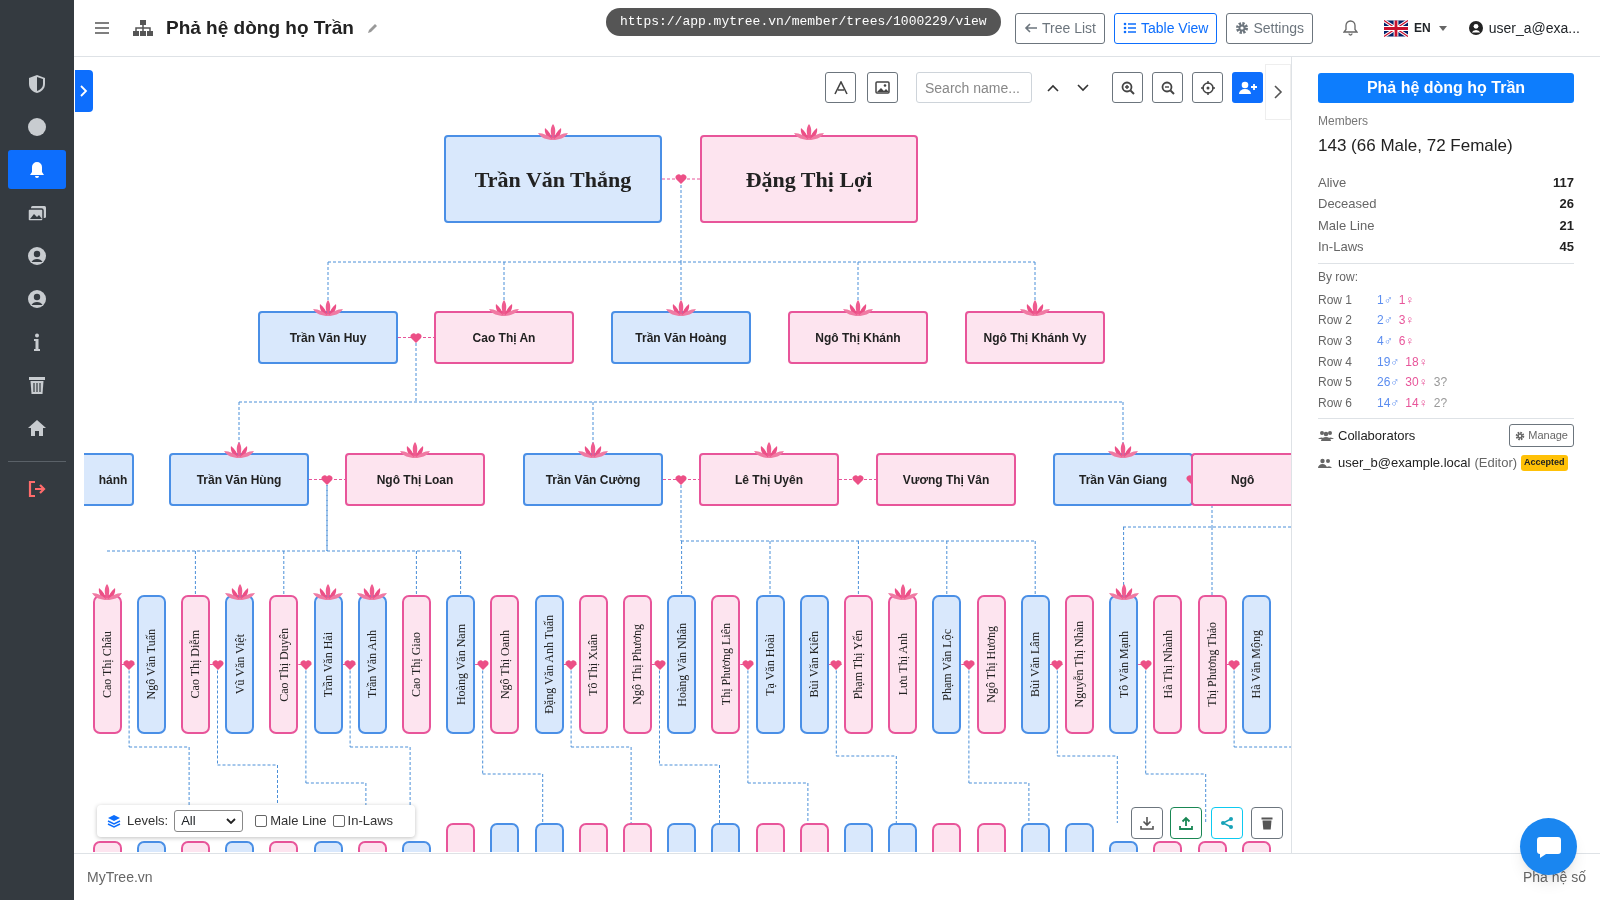 Image resolution: width=1600 pixels, height=900 pixels. Describe the element at coordinates (1396, 28) in the screenshot. I see `flag-icon` at that location.